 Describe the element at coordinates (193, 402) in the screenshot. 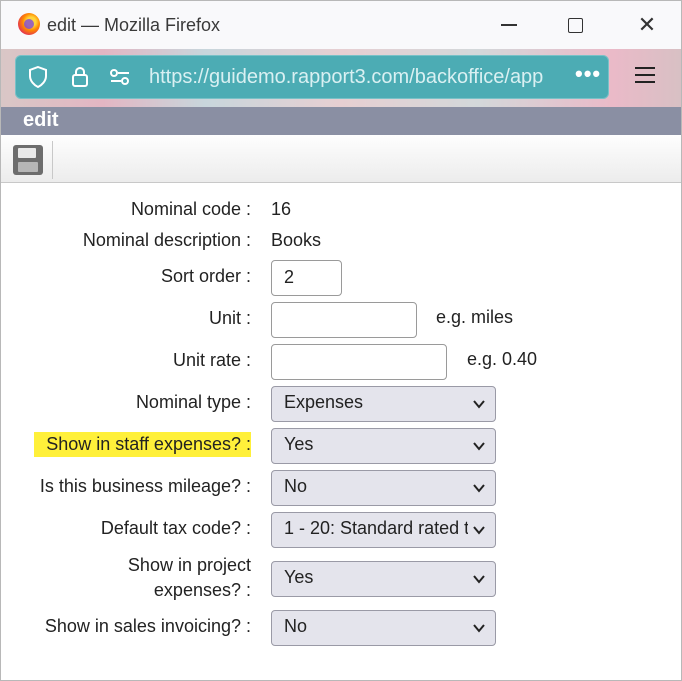

I see `nominal-type-label: Nominal type :` at that location.